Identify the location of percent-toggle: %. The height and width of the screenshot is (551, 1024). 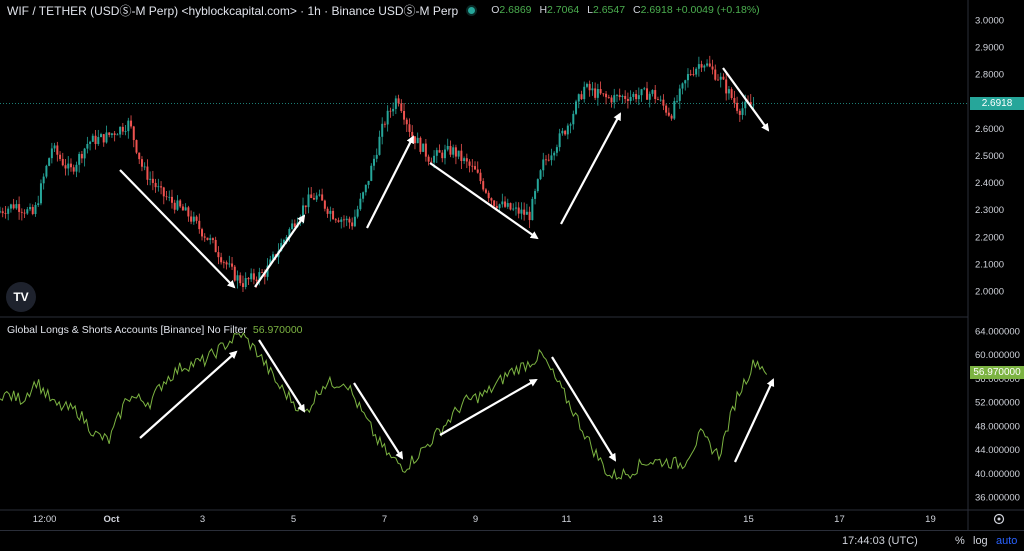
(960, 541).